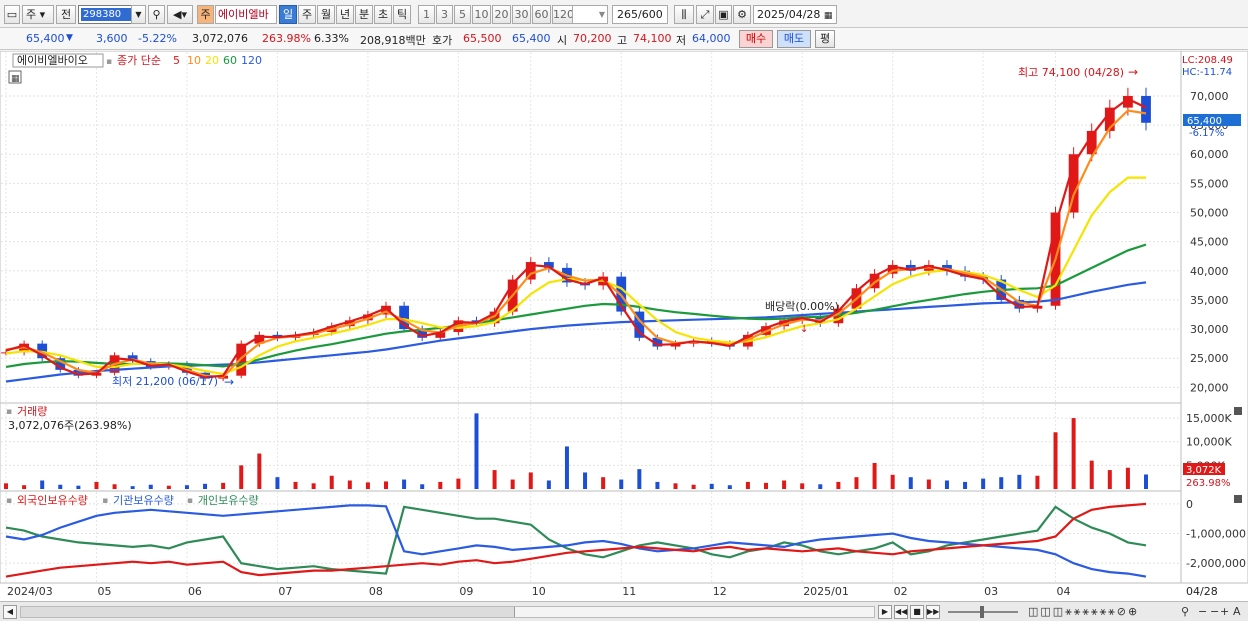 Image resolution: width=1248 pixels, height=621 pixels. I want to click on date-value: 2025/04/28, so click(789, 14).